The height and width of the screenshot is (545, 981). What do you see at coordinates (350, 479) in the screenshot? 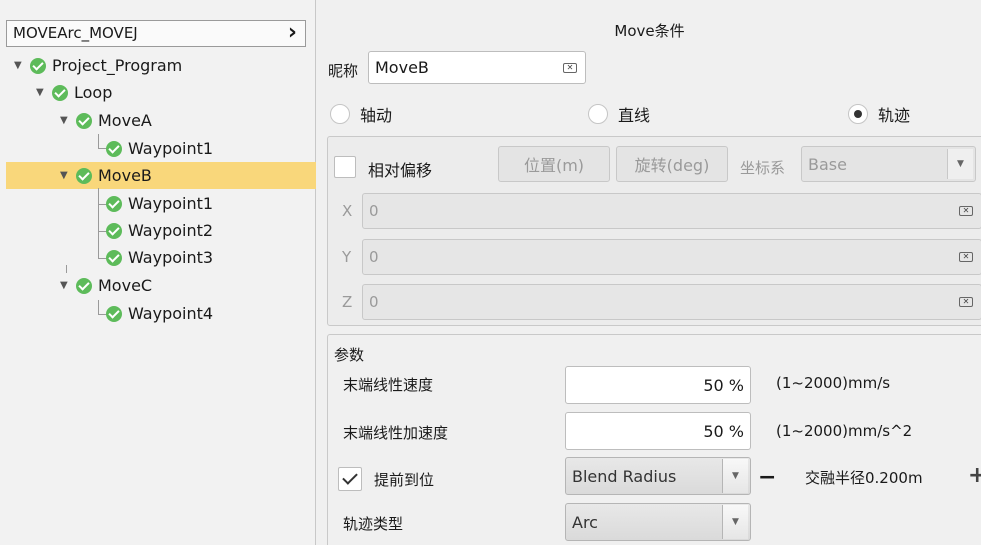
I see `early-arrival-checkbox` at bounding box center [350, 479].